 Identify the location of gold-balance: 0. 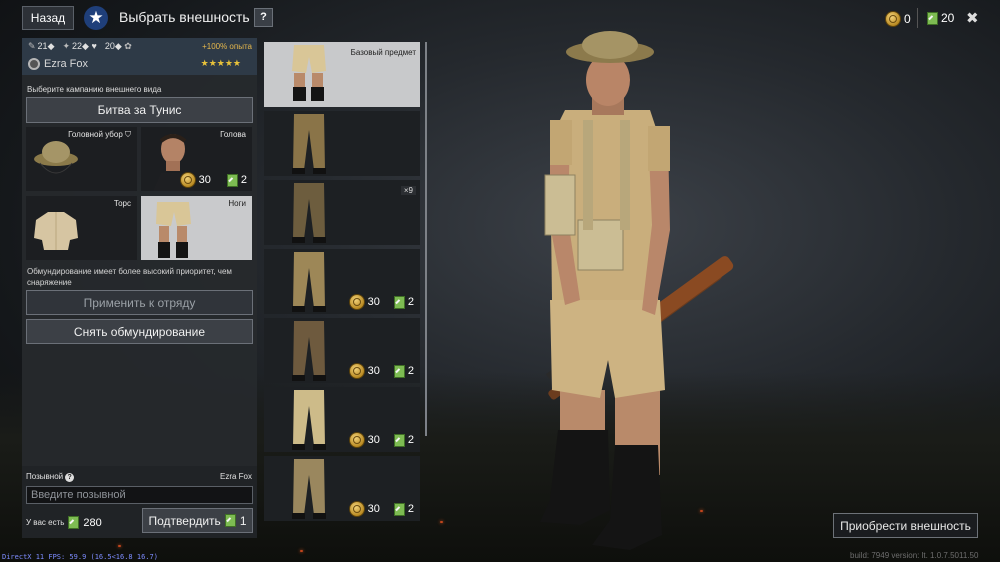
(898, 19).